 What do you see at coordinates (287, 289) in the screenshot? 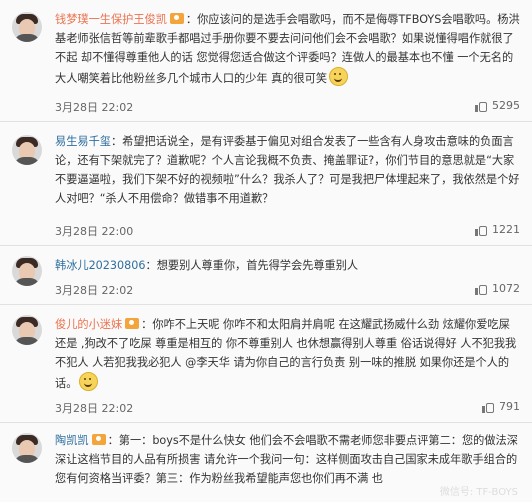
I see `comment-meta: 3月28日 22:02 1072` at bounding box center [287, 289].